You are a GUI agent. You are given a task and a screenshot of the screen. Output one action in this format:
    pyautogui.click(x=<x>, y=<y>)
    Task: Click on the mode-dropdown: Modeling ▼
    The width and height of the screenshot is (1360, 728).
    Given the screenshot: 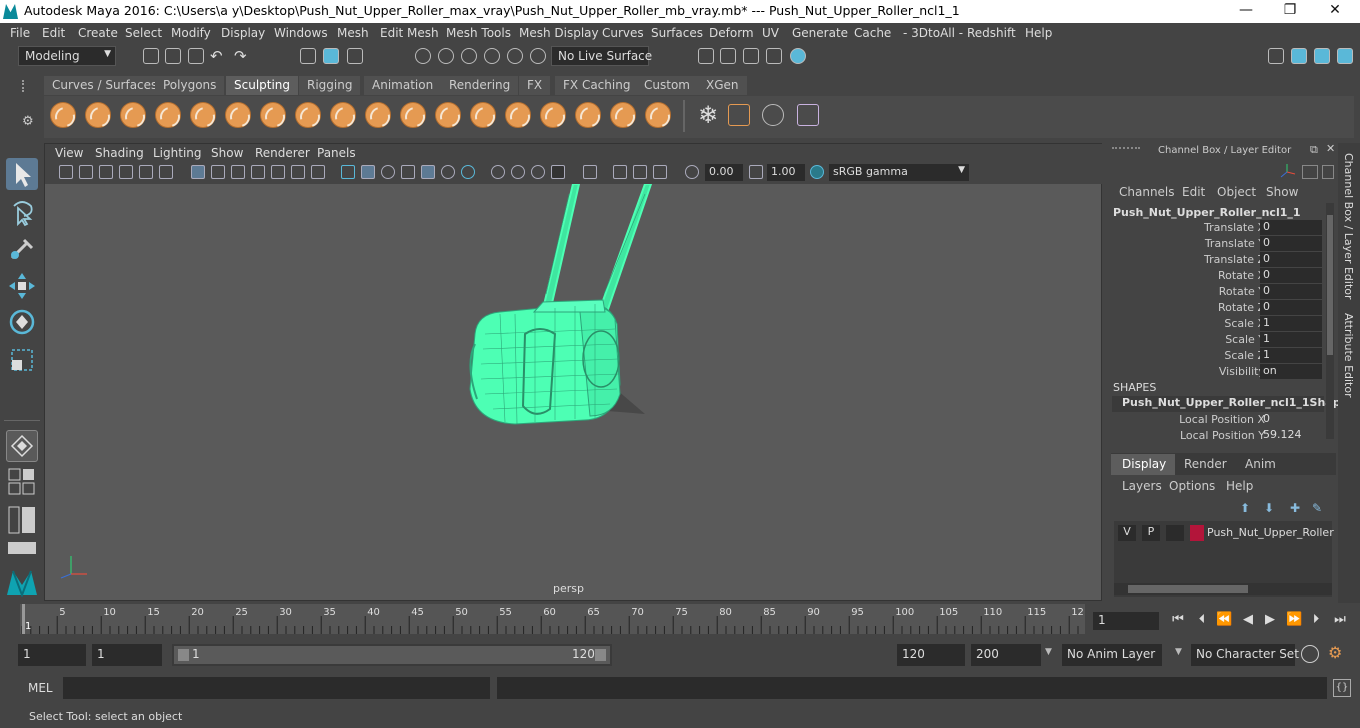 What is the action you would take?
    pyautogui.click(x=67, y=56)
    